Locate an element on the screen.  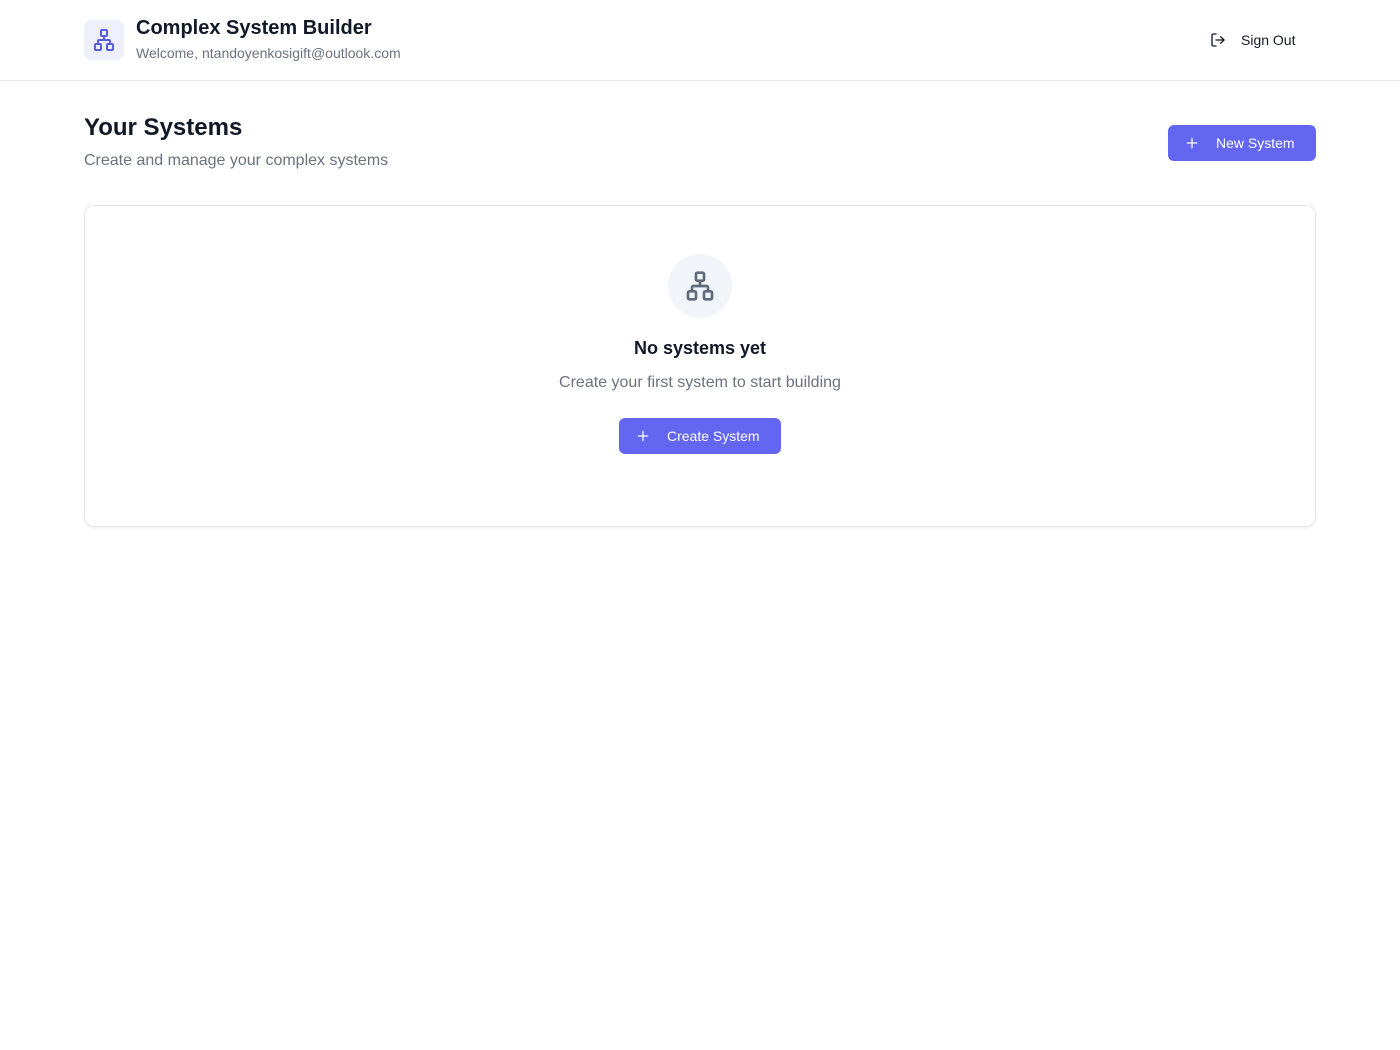
user-email: ntandoyenkosigift@outlook.com is located at coordinates (301, 53).